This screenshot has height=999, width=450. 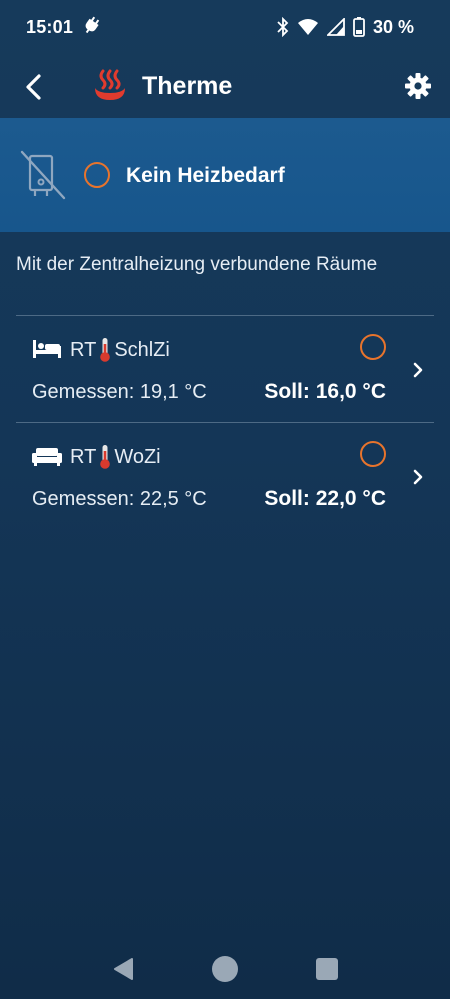 I want to click on boiler-disconnected-icon, so click(x=43, y=175).